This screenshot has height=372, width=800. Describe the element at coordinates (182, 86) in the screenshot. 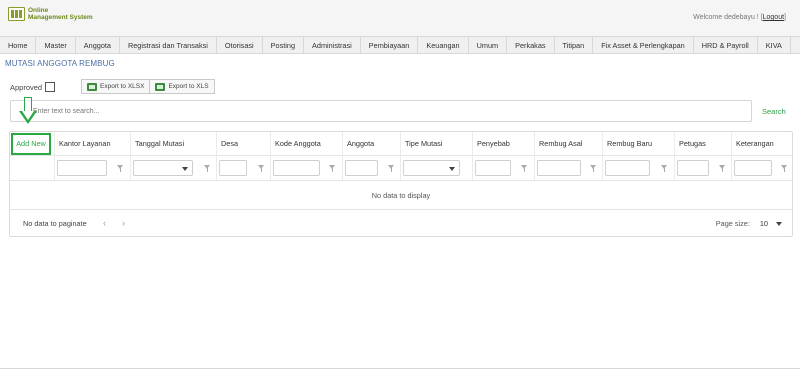

I see `export-xls-button: Export to XLS` at that location.